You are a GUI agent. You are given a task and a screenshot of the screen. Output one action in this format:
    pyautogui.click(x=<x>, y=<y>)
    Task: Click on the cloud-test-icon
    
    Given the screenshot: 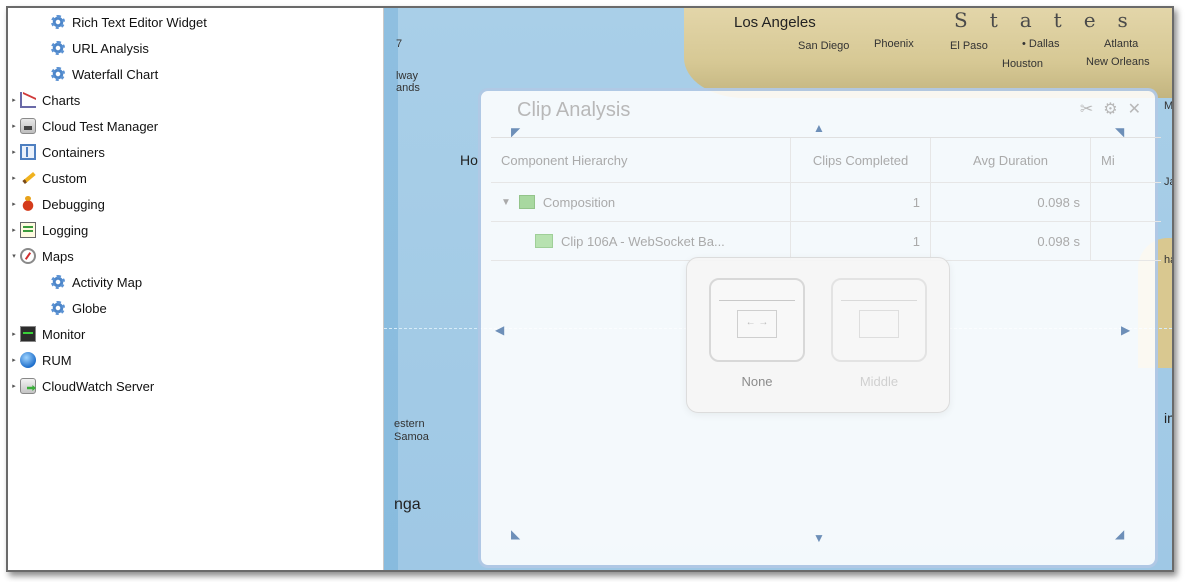 What is the action you would take?
    pyautogui.click(x=28, y=126)
    